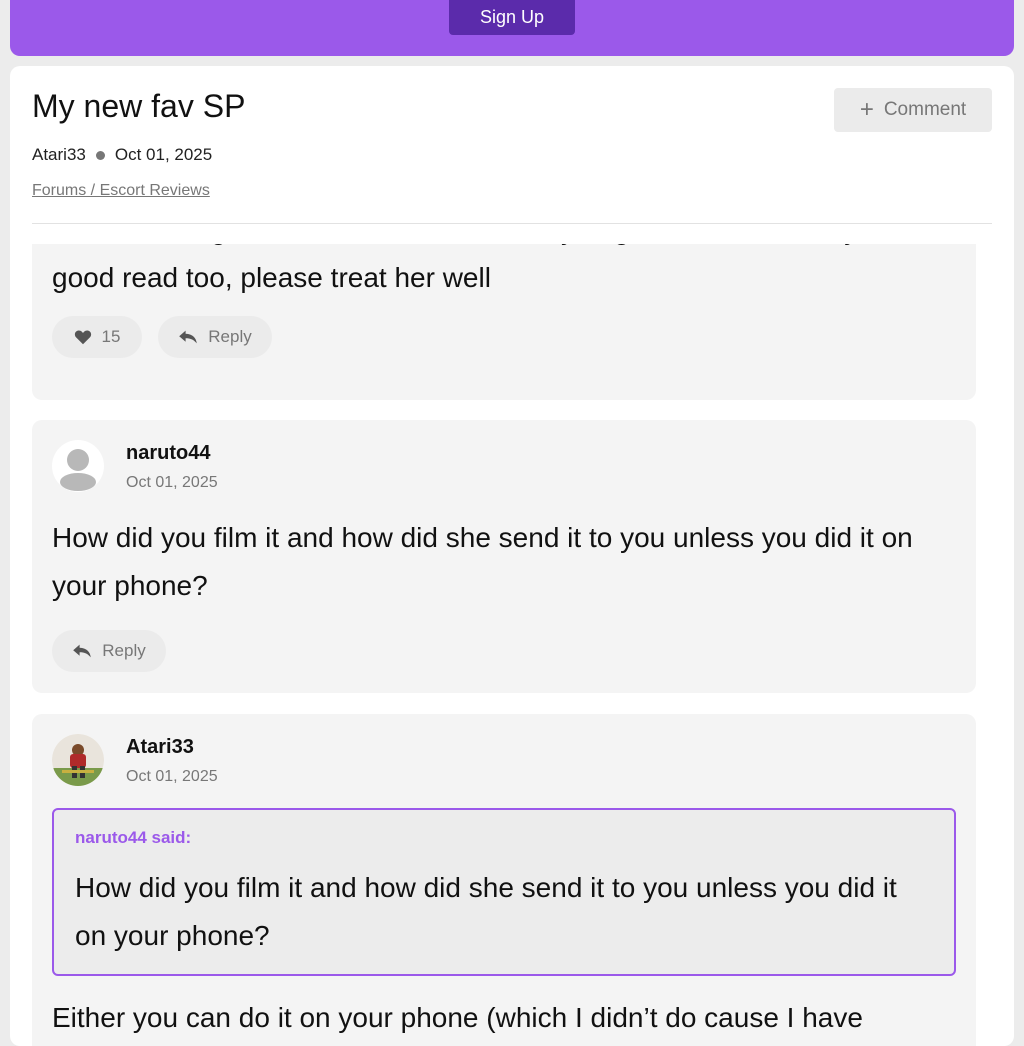 This screenshot has height=1046, width=1024. I want to click on like-count: 15, so click(111, 336).